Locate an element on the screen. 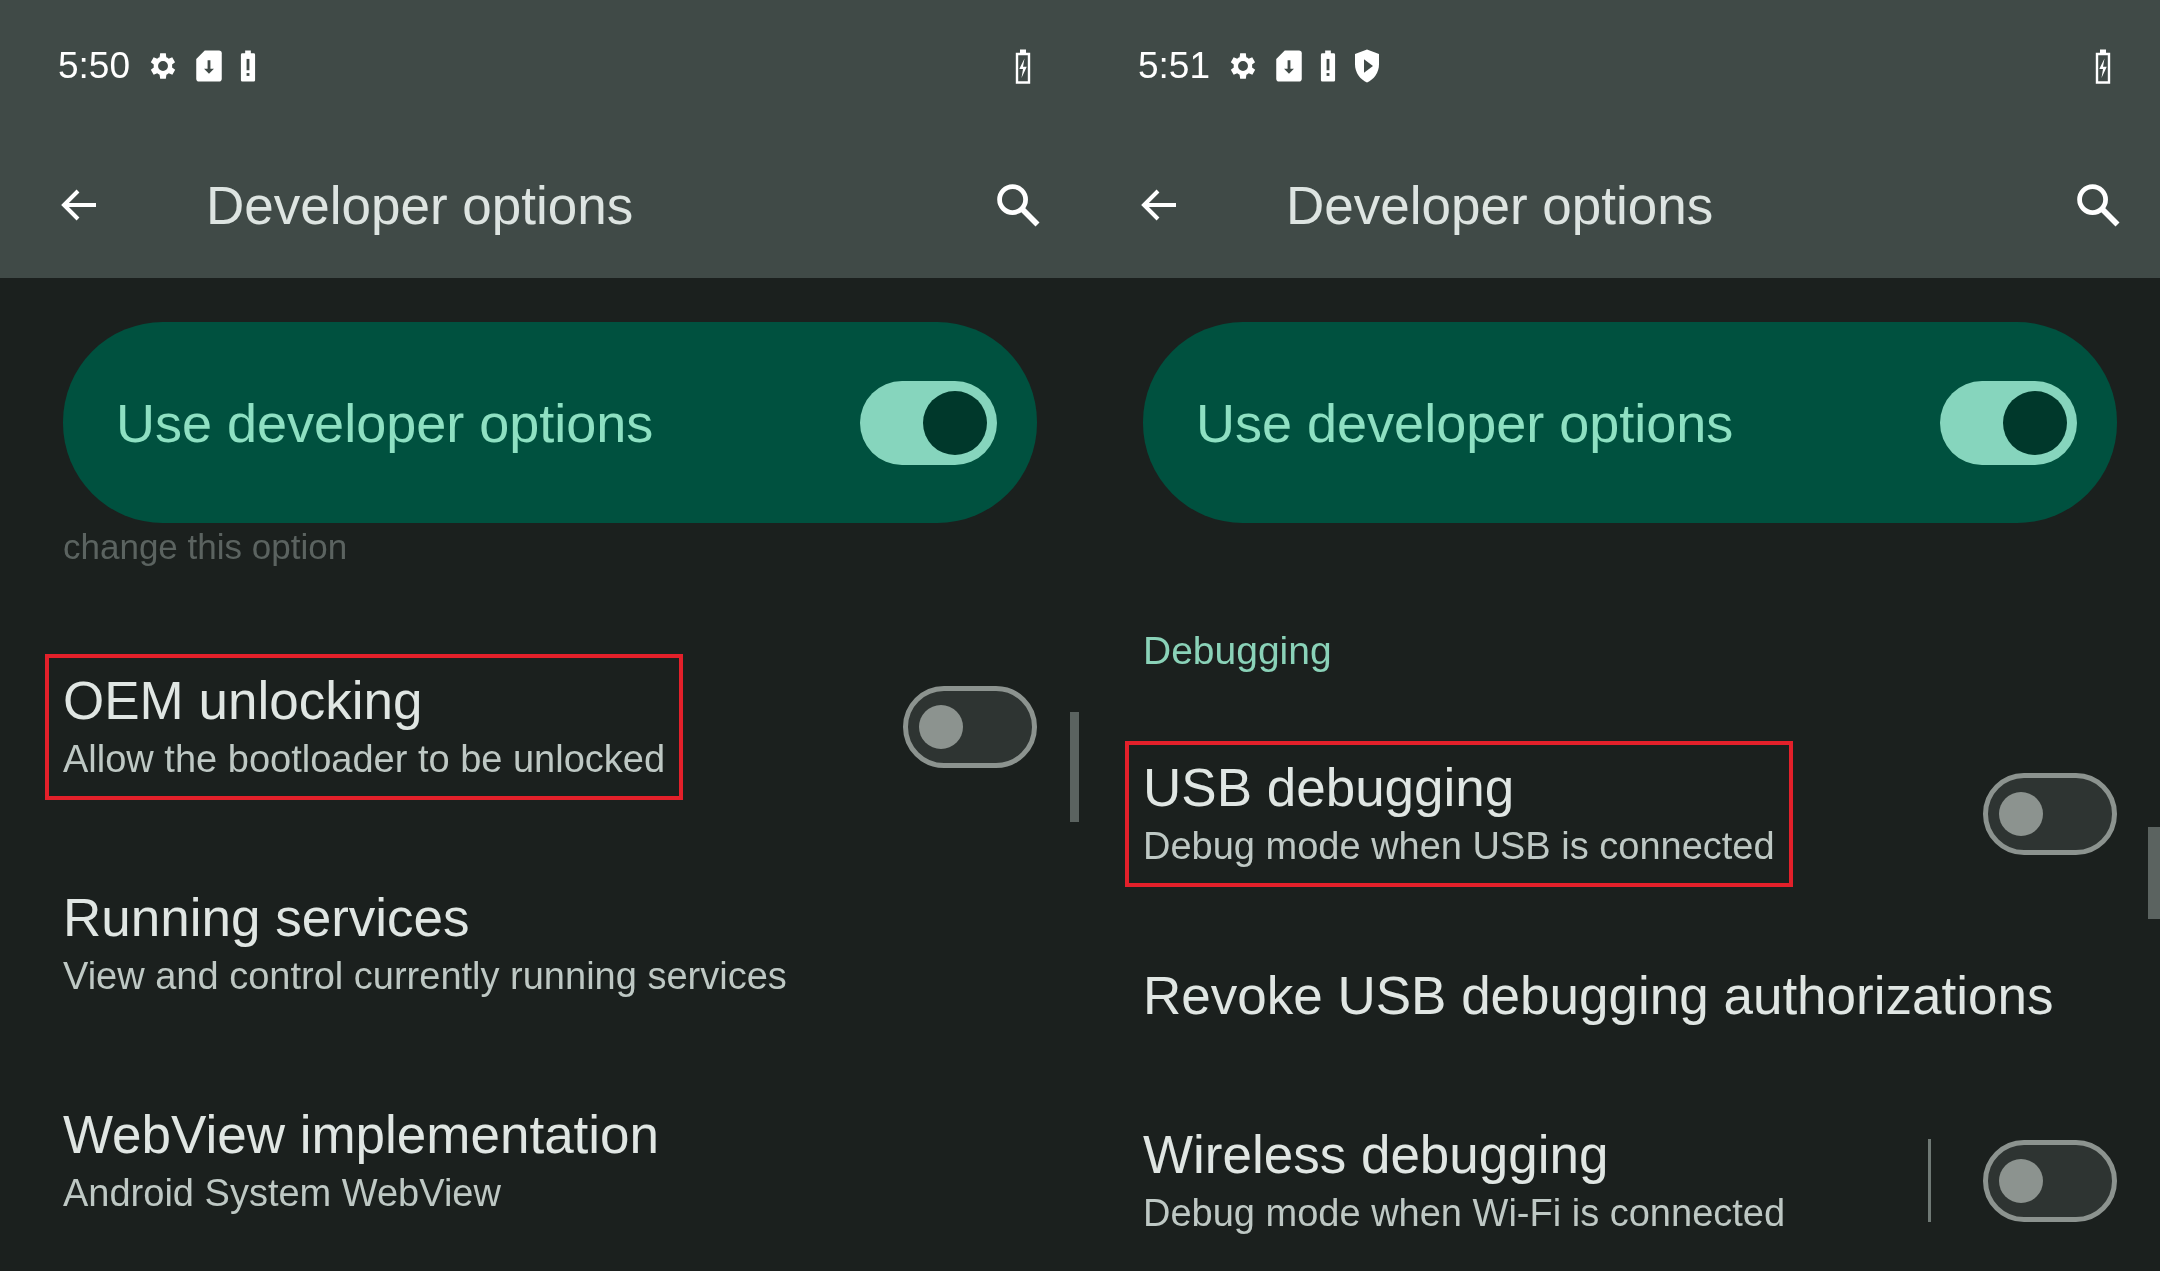  status-time: 5:51 is located at coordinates (1174, 66).